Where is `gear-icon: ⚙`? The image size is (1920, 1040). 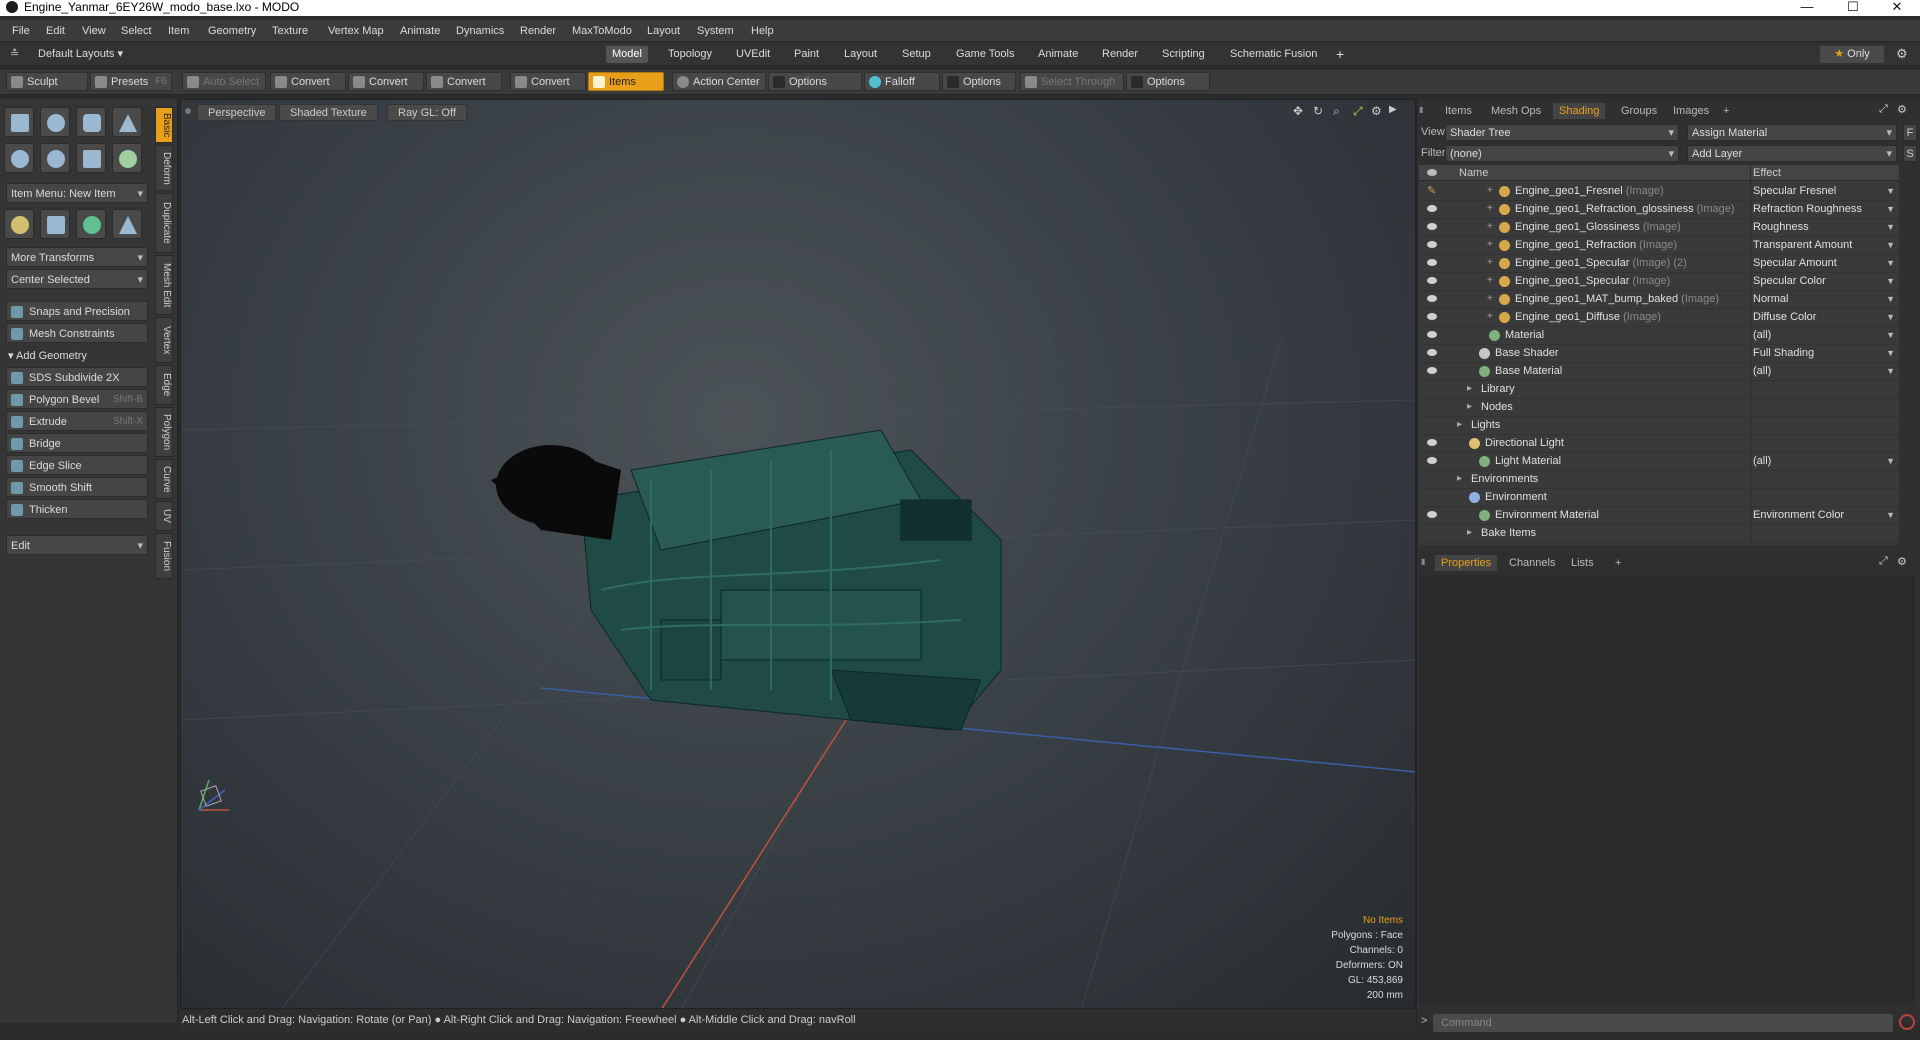 gear-icon: ⚙ is located at coordinates (1902, 54).